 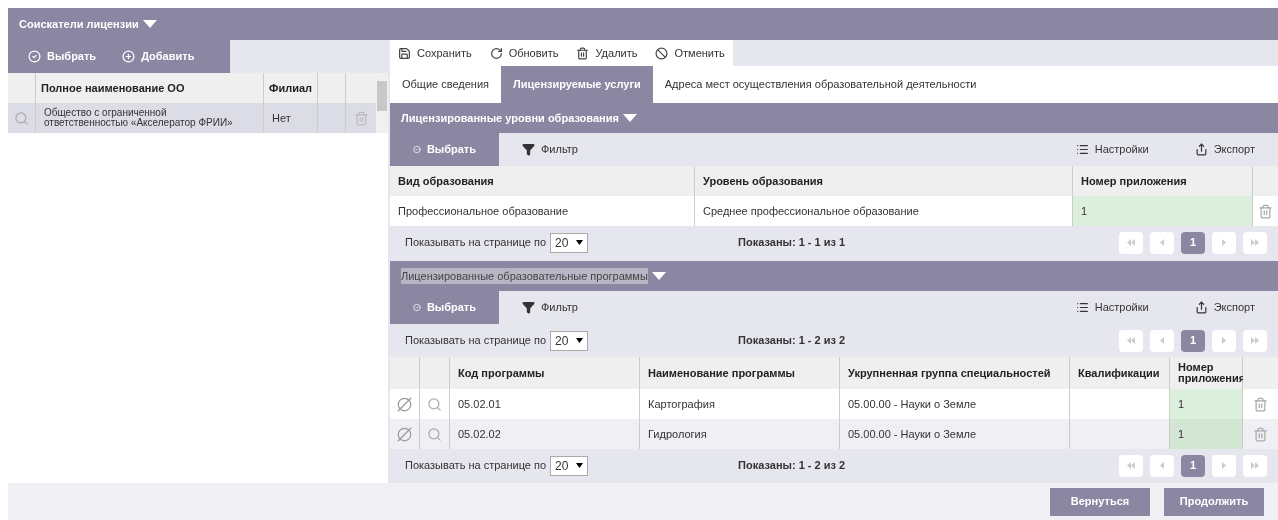 I want to click on cancel-icon, so click(x=662, y=53).